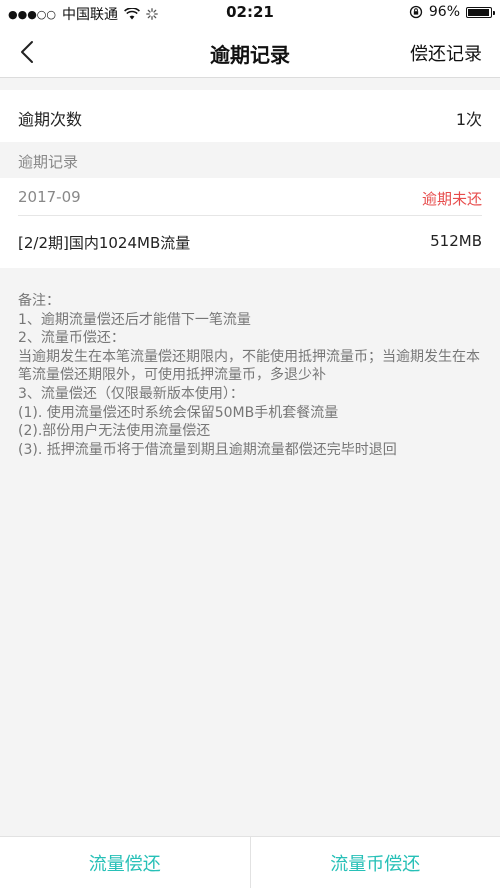 The height and width of the screenshot is (888, 500). What do you see at coordinates (178, 412) in the screenshot?
I see `note-line: (1). 使用流量偿还时系统会保留50MB手机套餐流量` at bounding box center [178, 412].